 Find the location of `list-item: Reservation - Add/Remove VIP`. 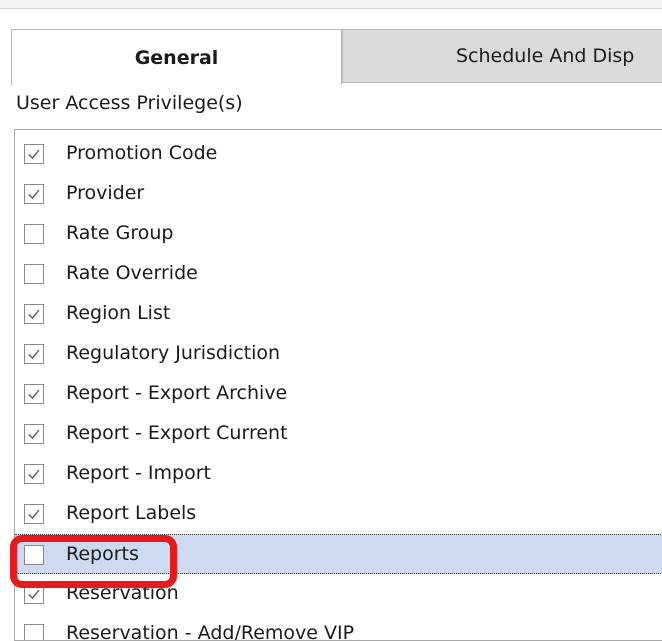

list-item: Reservation - Add/Remove VIP is located at coordinates (338, 627).